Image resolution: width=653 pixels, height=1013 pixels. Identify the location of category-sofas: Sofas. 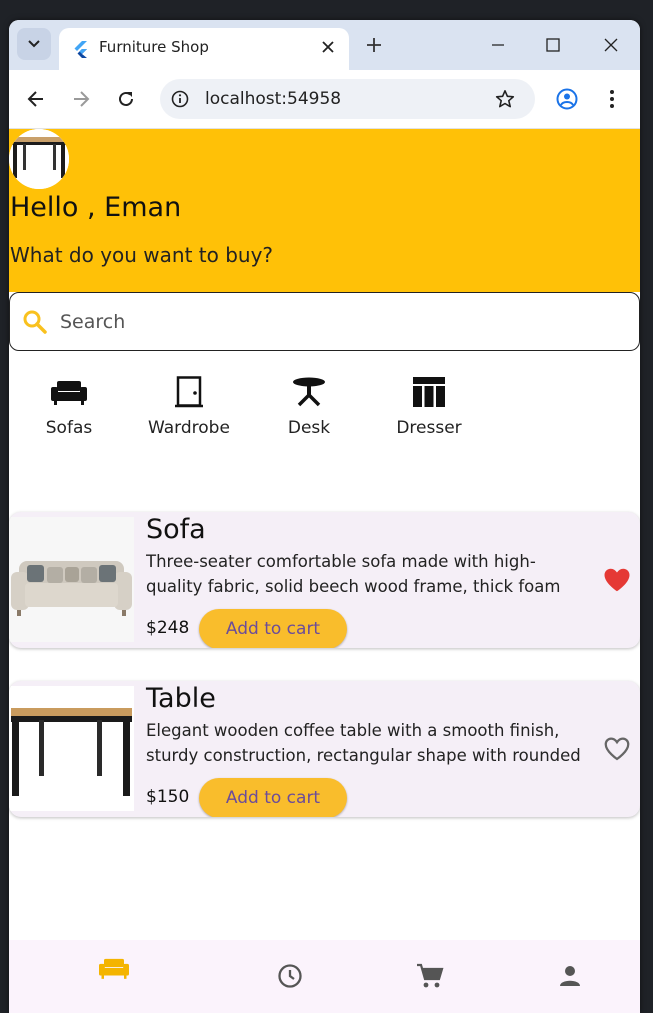
(69, 405).